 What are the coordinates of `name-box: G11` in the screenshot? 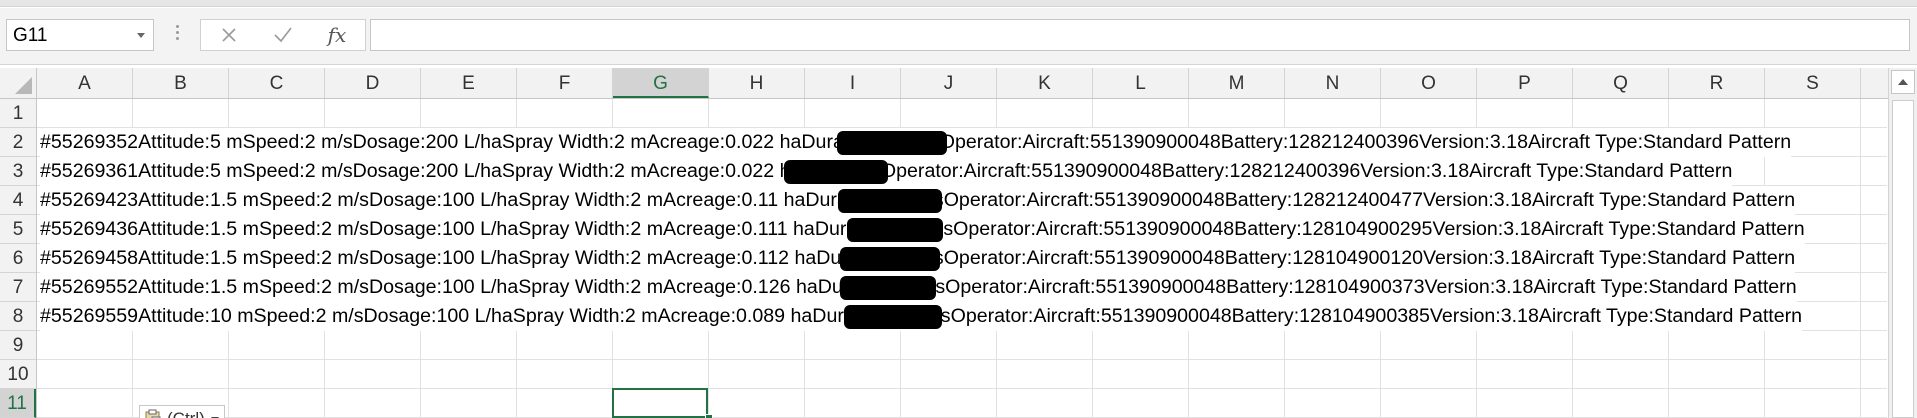 It's located at (80, 35).